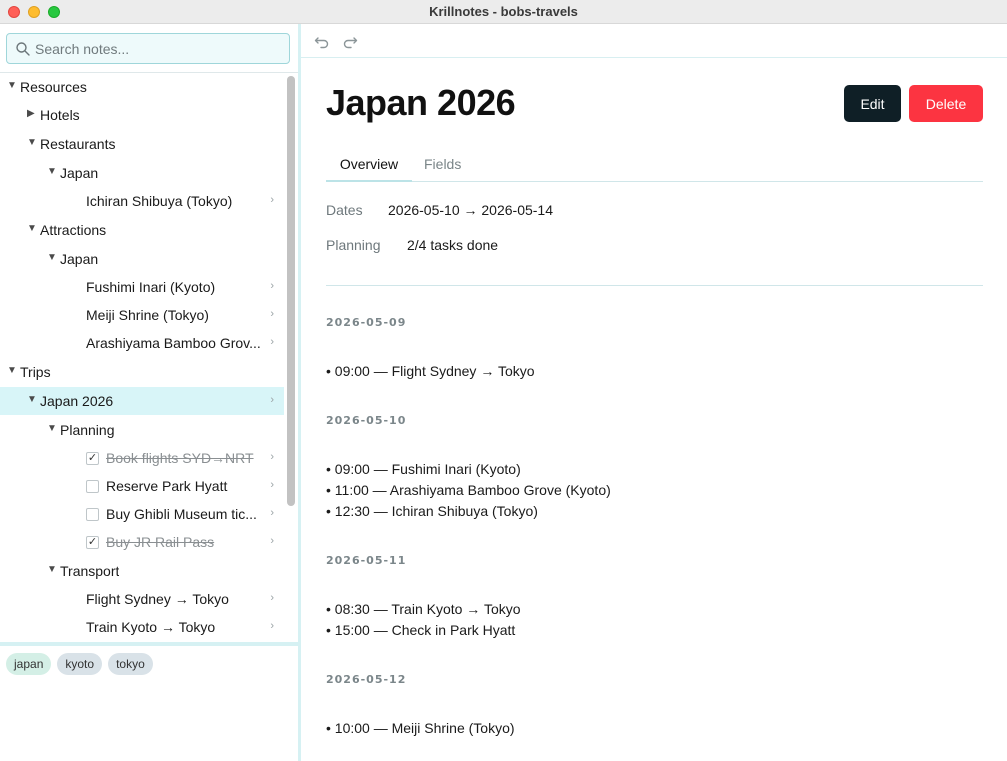 The width and height of the screenshot is (1007, 761). I want to click on tag-kyoto: kyoto, so click(80, 664).